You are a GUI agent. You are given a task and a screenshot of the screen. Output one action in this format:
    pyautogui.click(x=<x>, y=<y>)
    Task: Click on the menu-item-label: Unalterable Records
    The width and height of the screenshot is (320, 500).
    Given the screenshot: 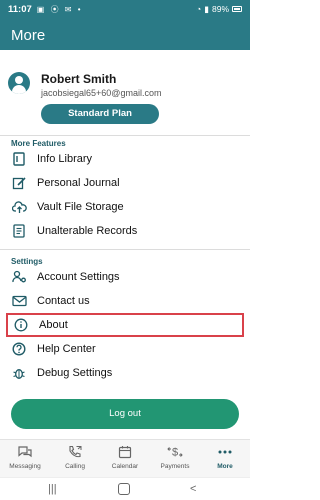 What is the action you would take?
    pyautogui.click(x=87, y=231)
    